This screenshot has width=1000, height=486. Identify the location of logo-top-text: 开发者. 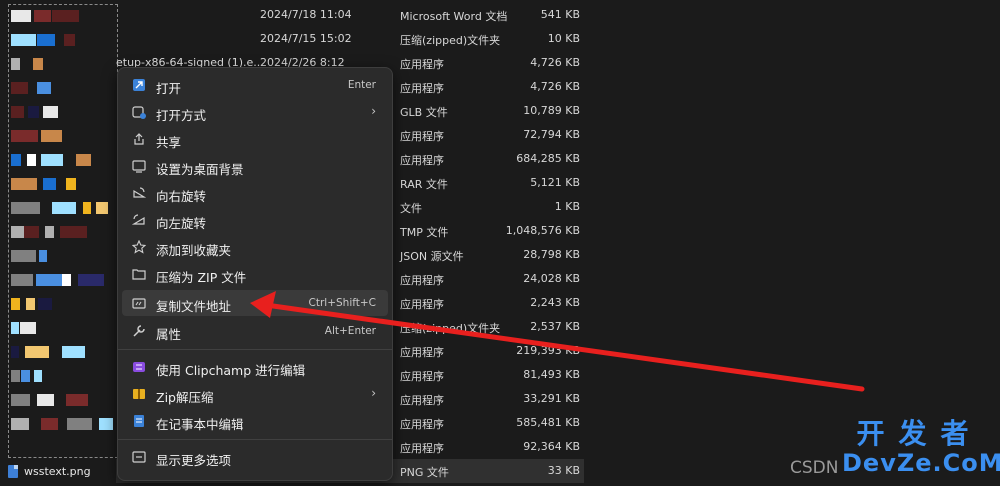
(919, 433).